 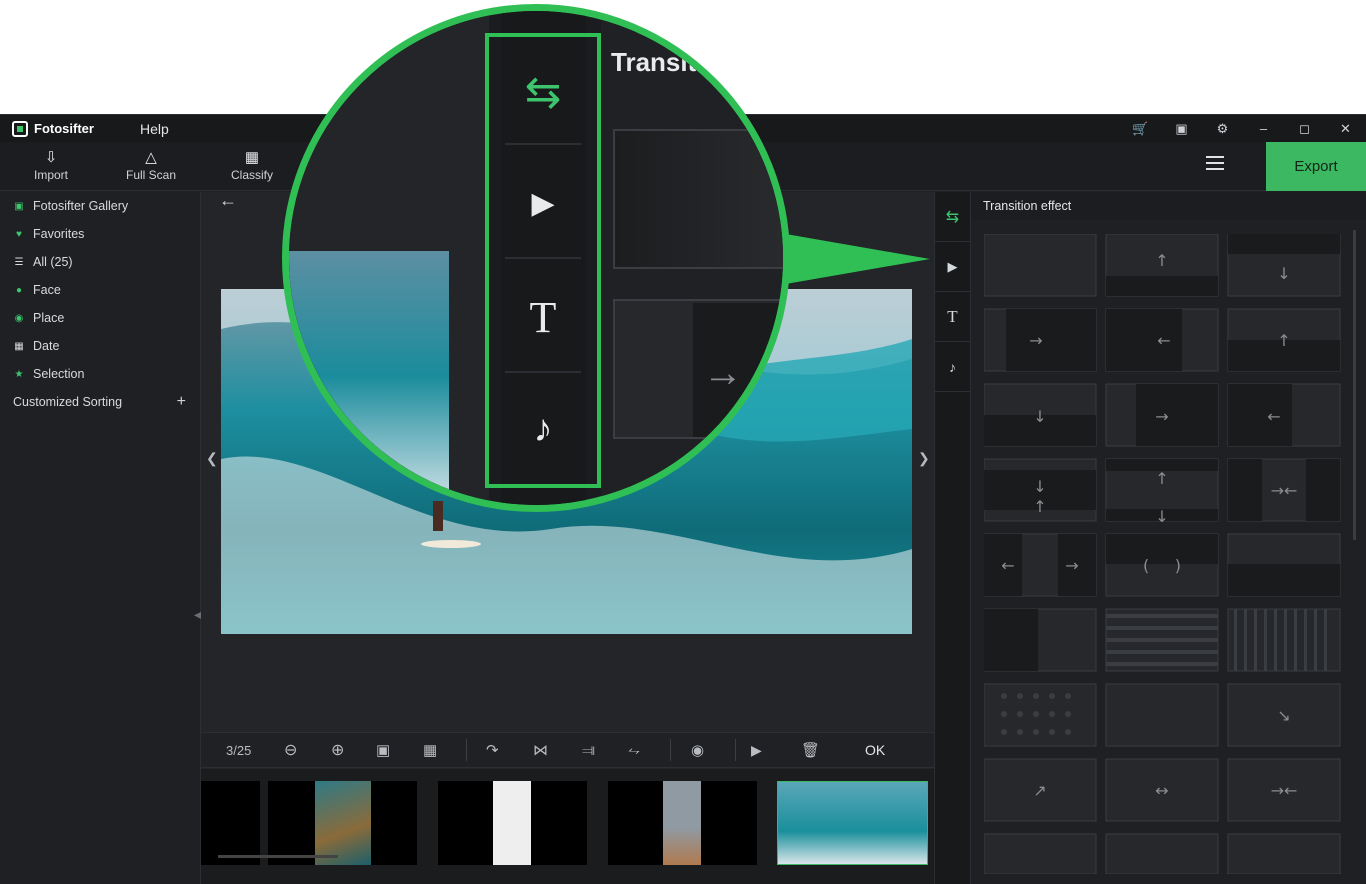 I want to click on magnifier-callout, so click(x=855, y=259).